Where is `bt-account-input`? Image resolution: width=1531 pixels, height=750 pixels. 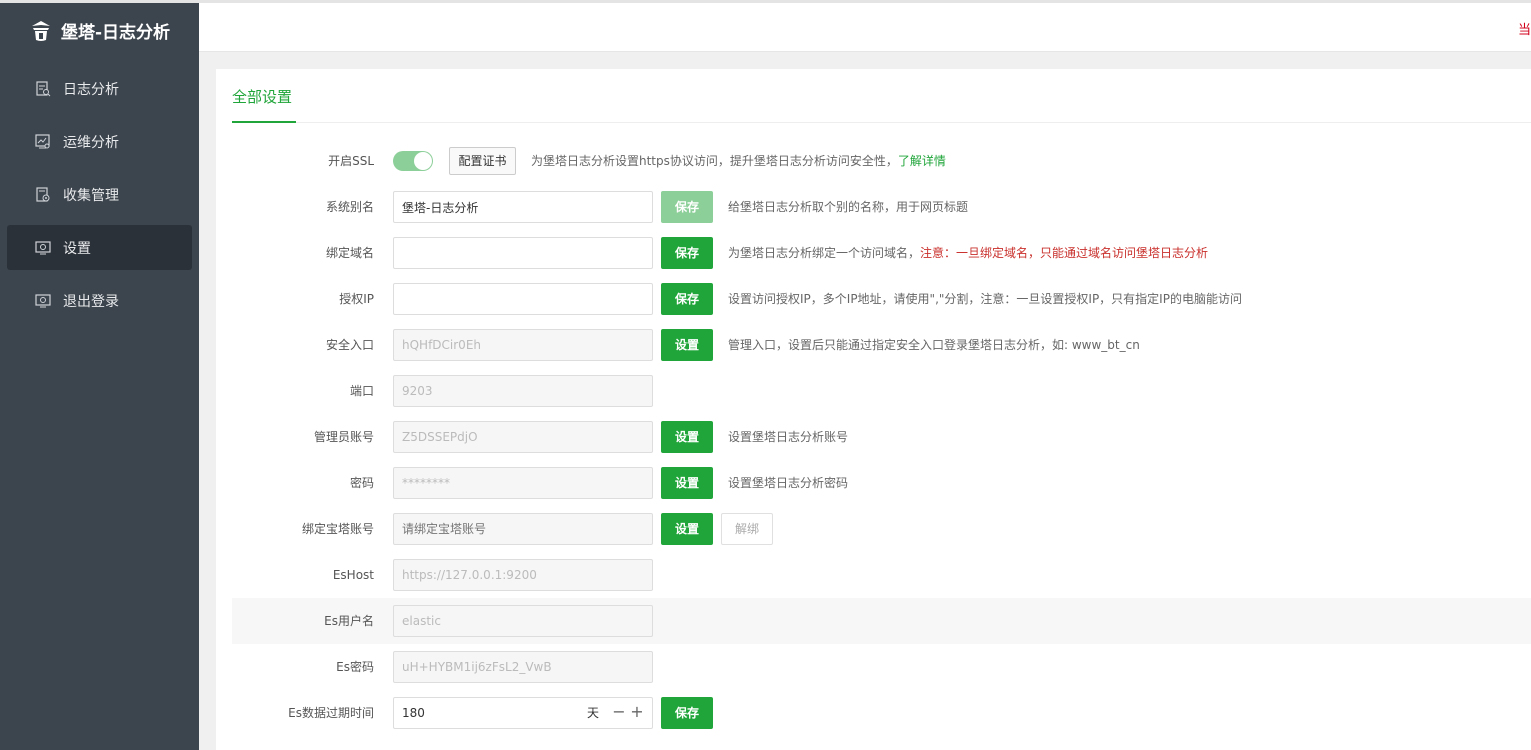
bt-account-input is located at coordinates (523, 529).